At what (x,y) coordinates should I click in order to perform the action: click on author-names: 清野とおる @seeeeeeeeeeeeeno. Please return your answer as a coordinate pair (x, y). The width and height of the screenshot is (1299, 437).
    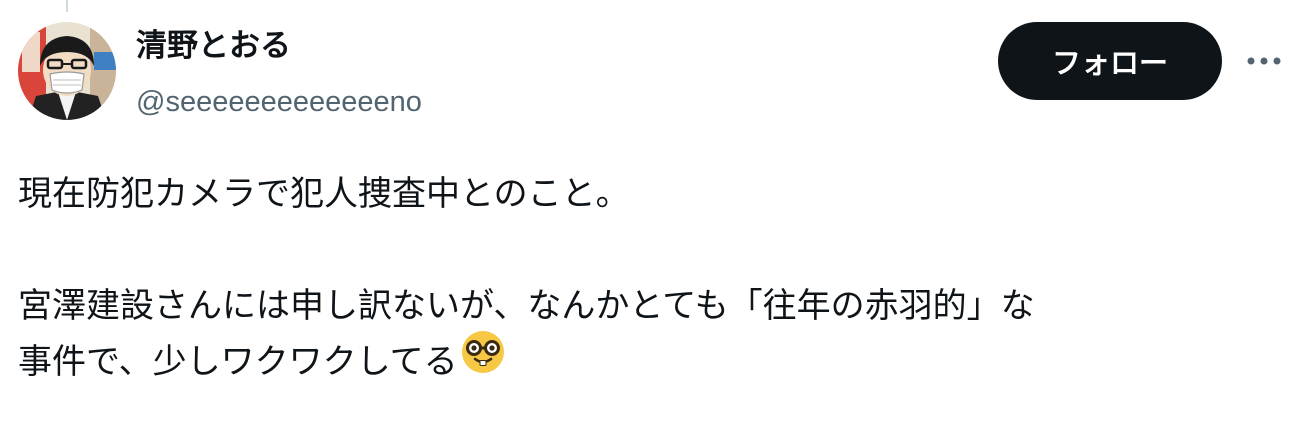
    Looking at the image, I should click on (279, 73).